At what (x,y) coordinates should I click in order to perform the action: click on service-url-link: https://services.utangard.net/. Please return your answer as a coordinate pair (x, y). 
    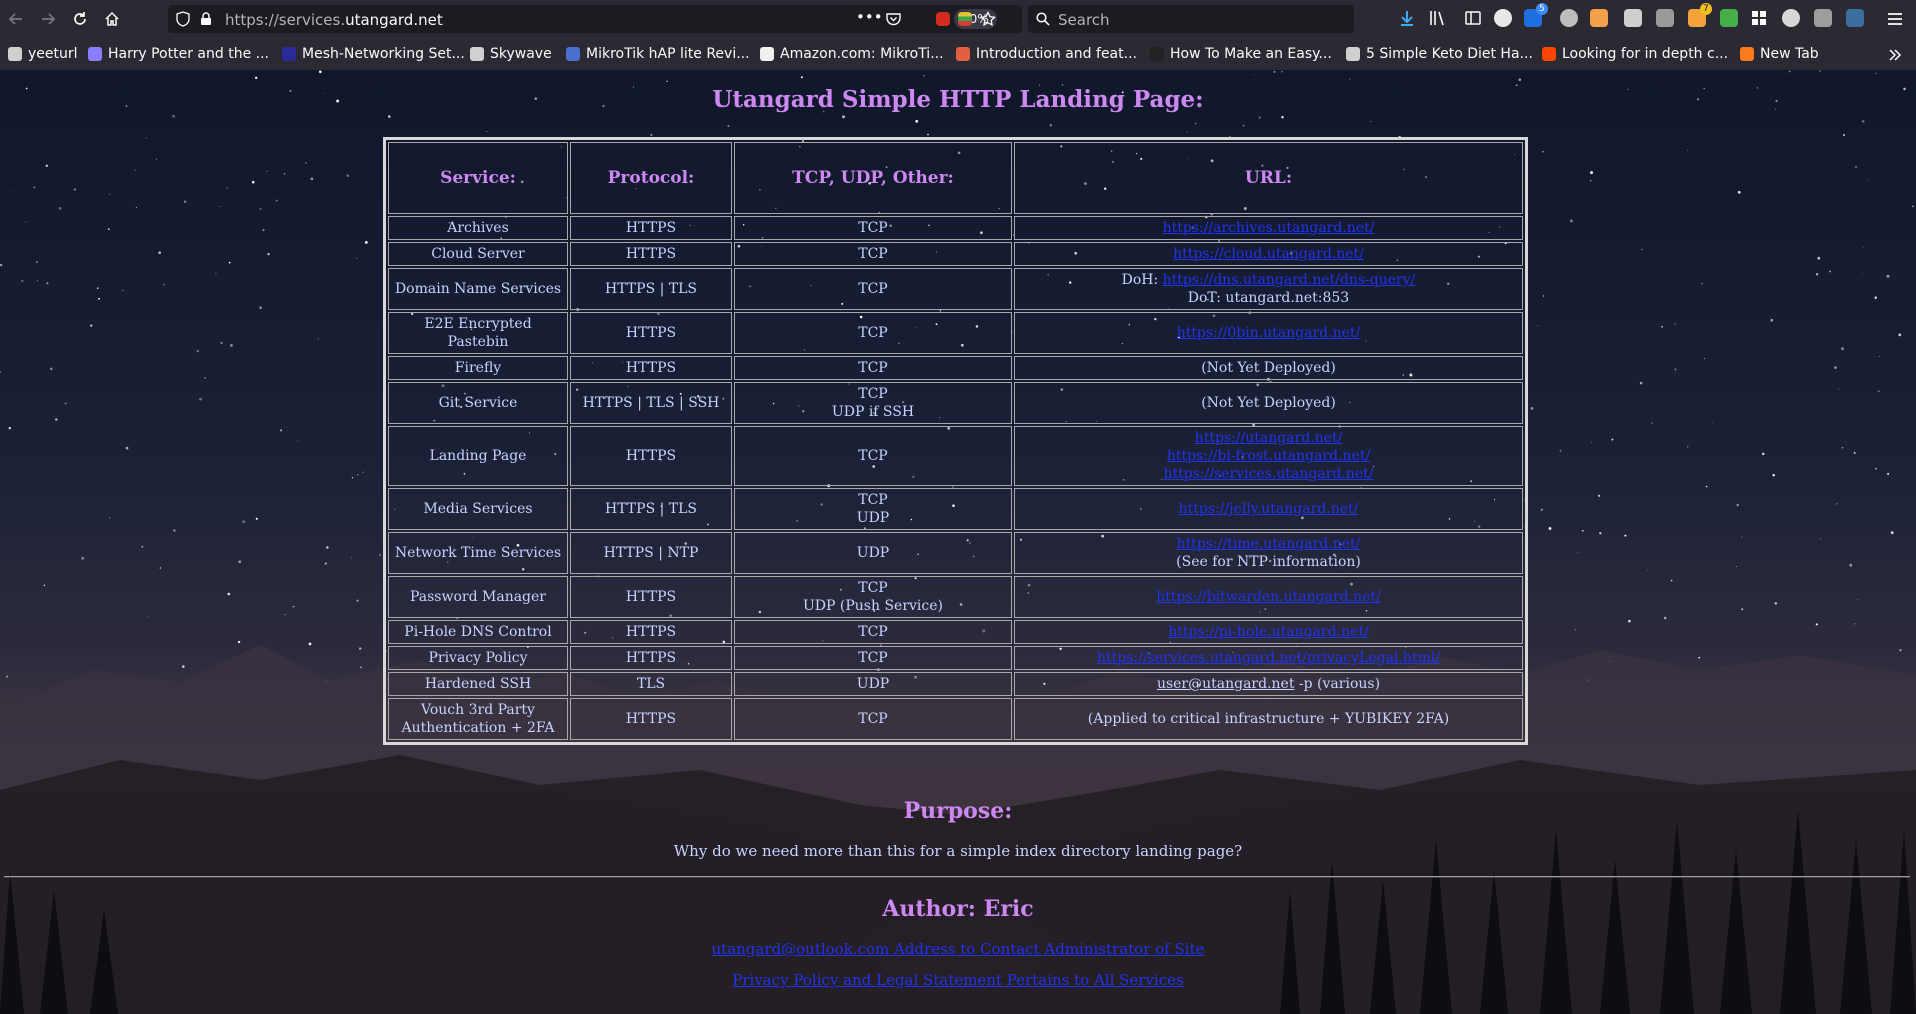
    Looking at the image, I should click on (1269, 474).